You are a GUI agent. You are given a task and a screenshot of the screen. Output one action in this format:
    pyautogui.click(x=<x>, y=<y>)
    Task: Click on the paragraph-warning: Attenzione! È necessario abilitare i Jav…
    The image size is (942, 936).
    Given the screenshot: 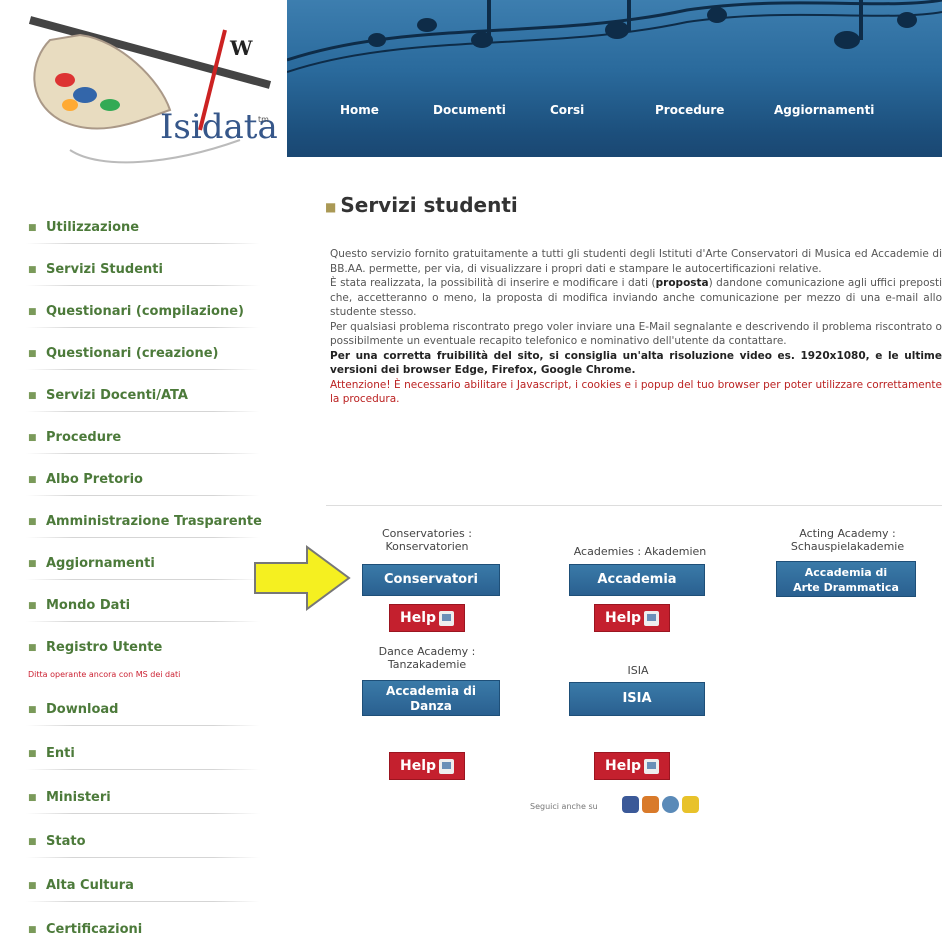 What is the action you would take?
    pyautogui.click(x=636, y=392)
    